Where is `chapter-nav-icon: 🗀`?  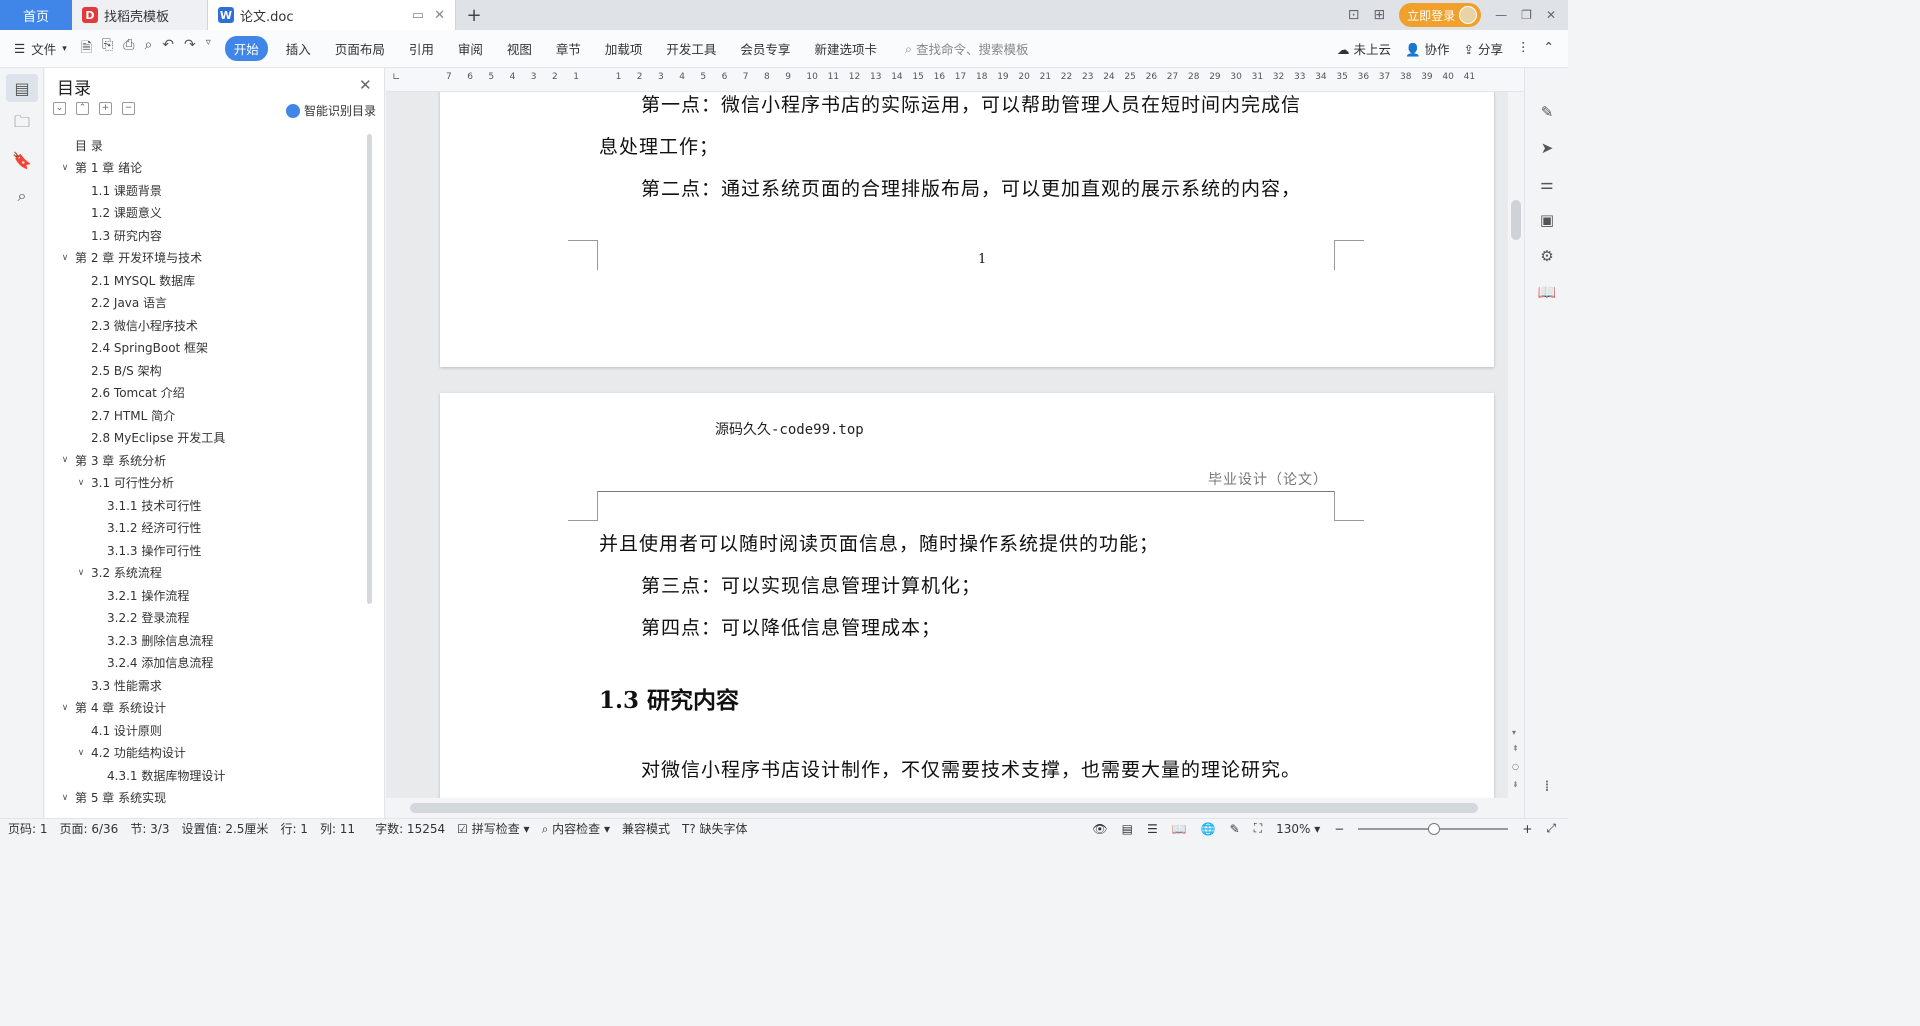 chapter-nav-icon: 🗀 is located at coordinates (22, 124).